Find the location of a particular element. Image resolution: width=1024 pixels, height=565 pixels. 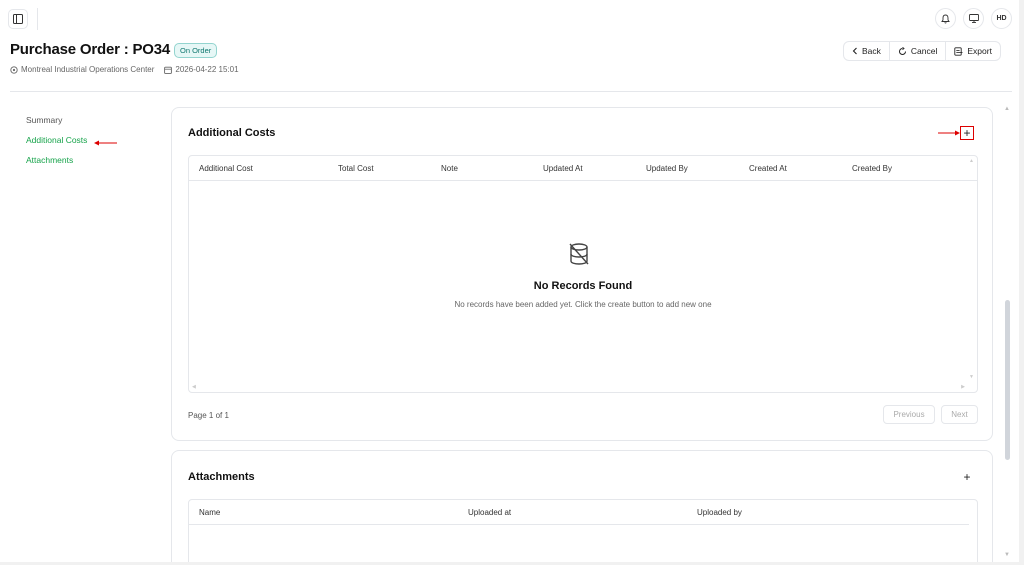

display-button is located at coordinates (973, 18).